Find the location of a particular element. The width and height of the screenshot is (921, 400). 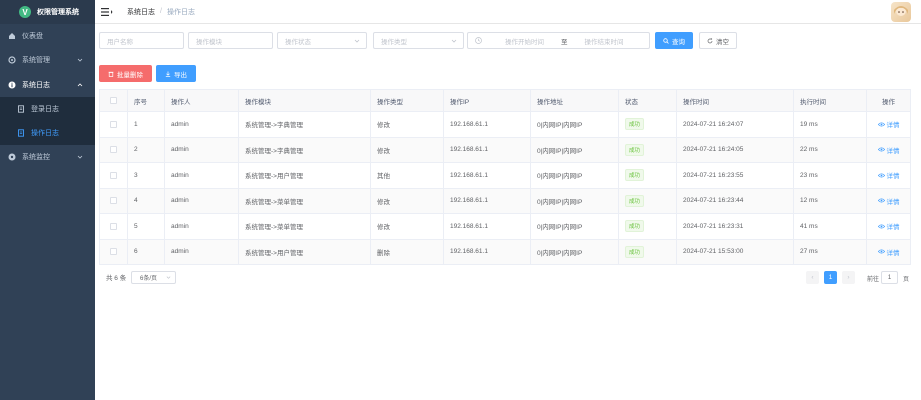

date-range-picker: 操作开始时间 至 操作结束时间 is located at coordinates (558, 40).